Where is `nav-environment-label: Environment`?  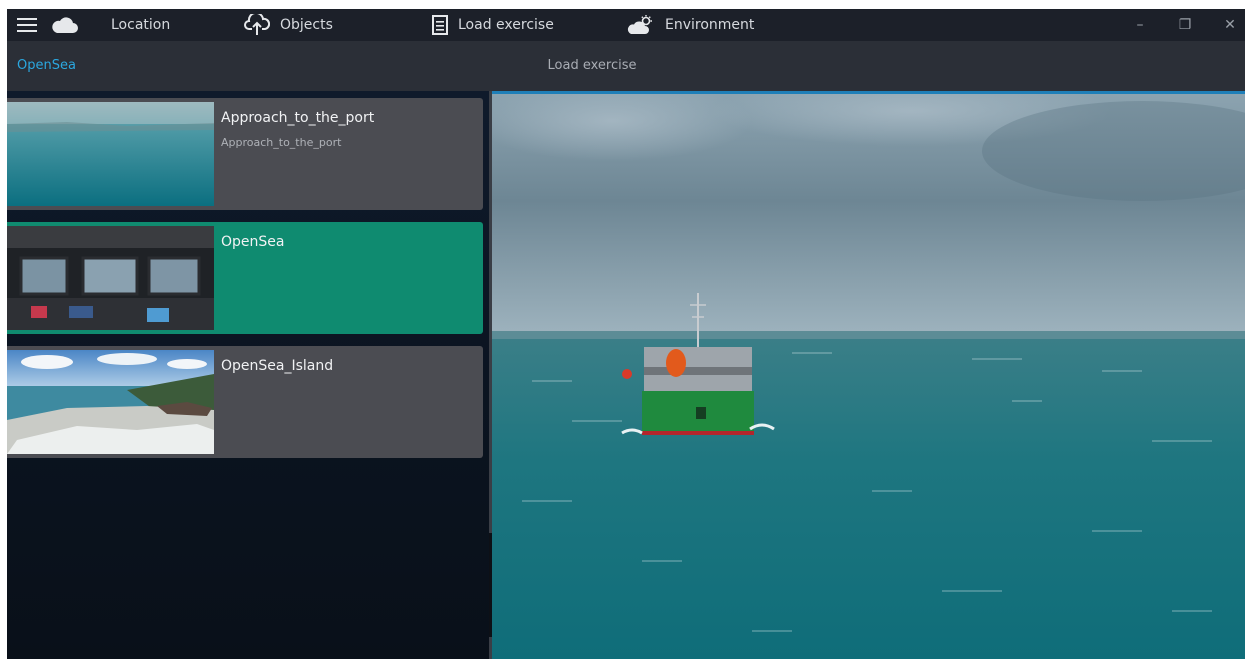
nav-environment-label: Environment is located at coordinates (710, 25).